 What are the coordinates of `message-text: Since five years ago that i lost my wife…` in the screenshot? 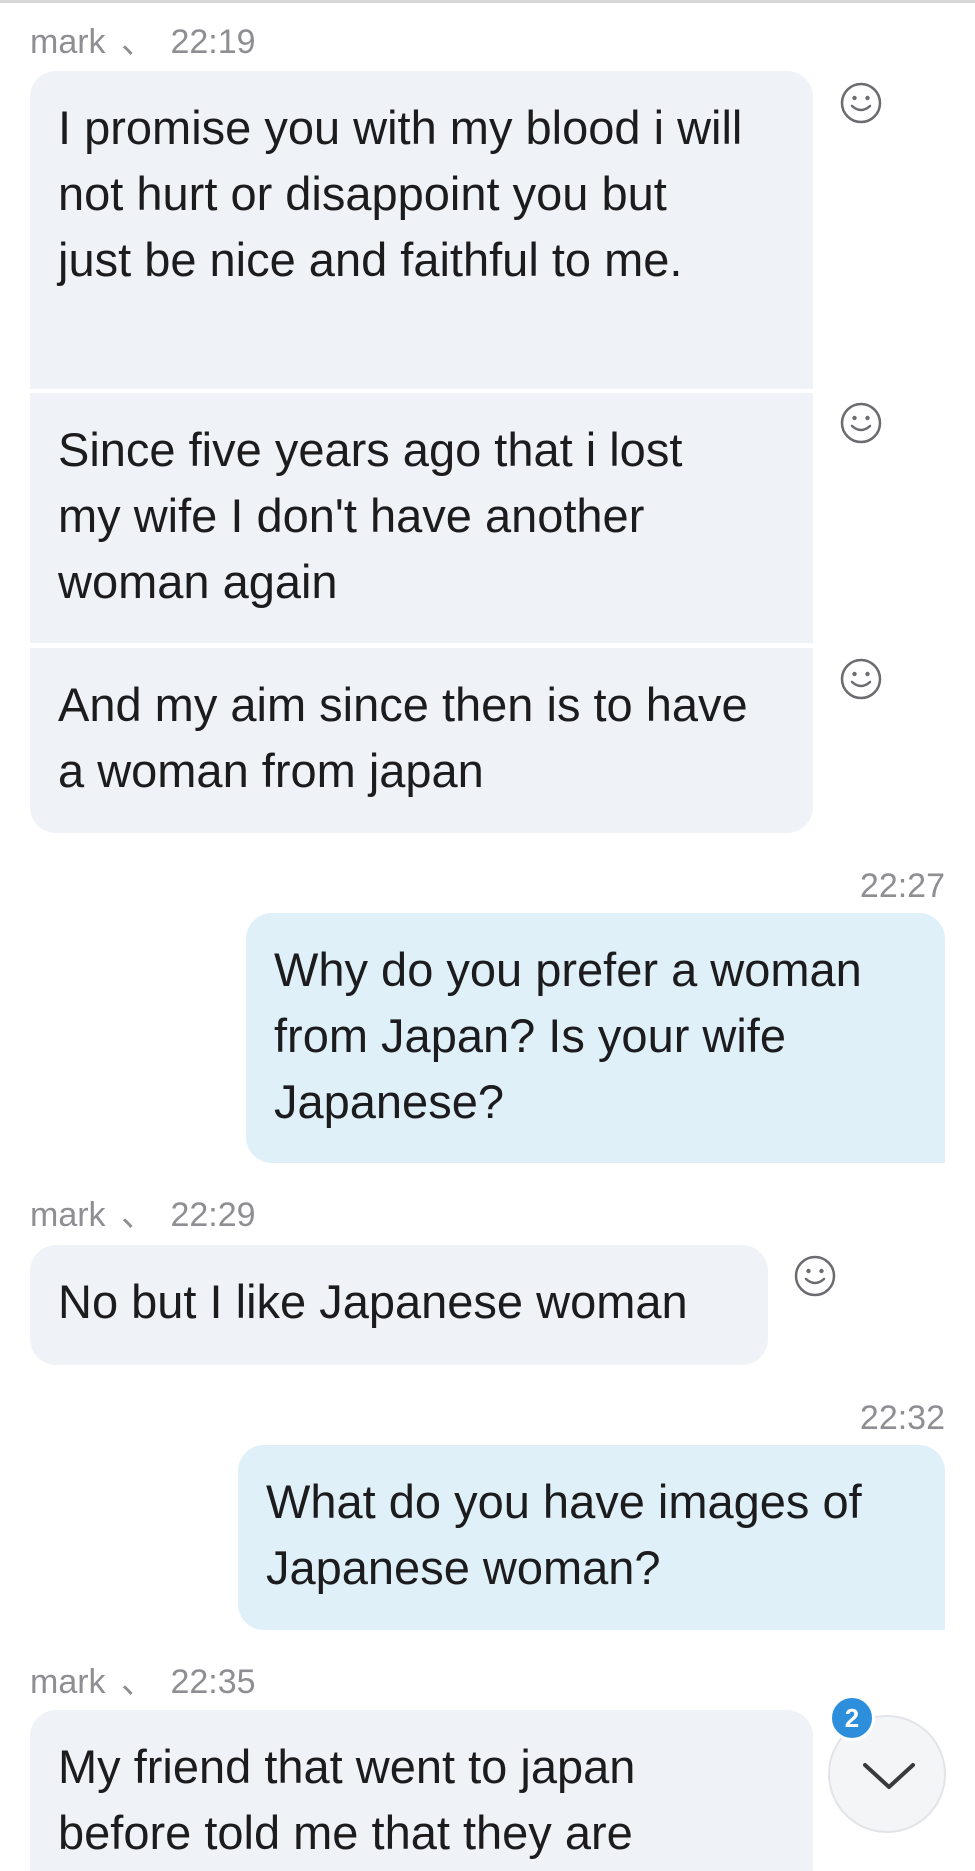 It's located at (370, 515).